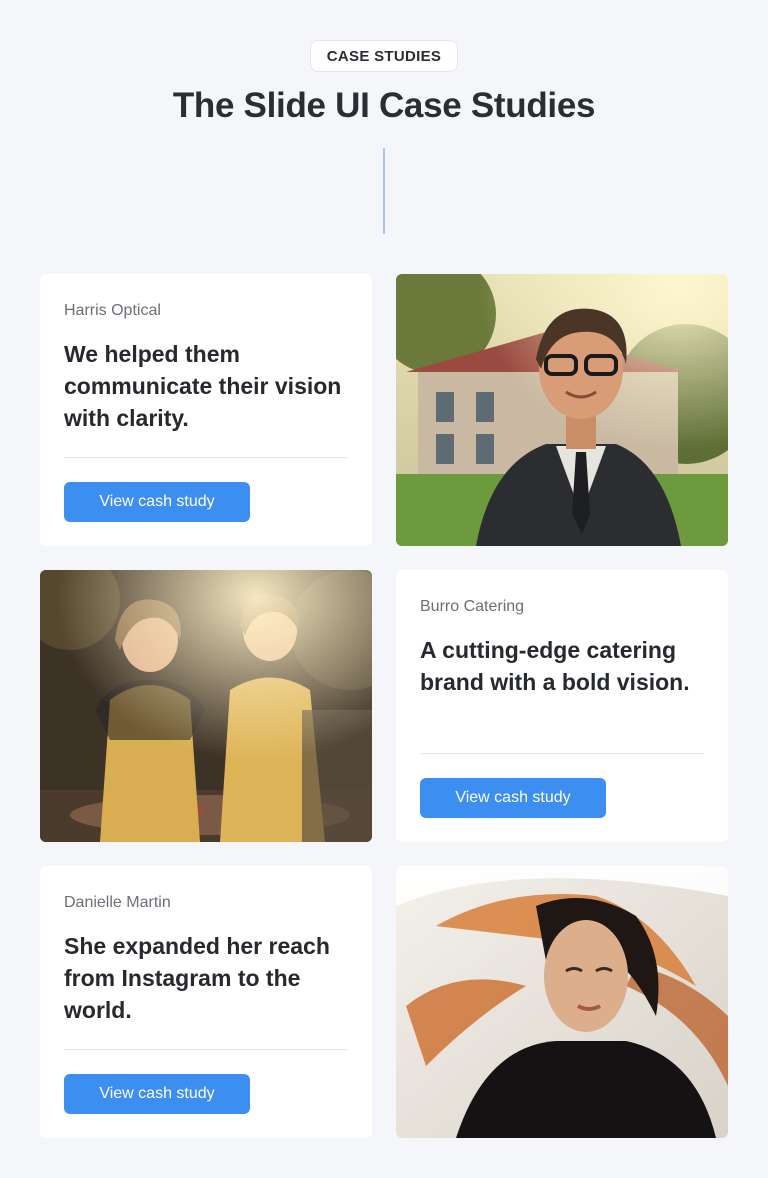  I want to click on case-studies-badge: CASE STUDIES, so click(384, 56).